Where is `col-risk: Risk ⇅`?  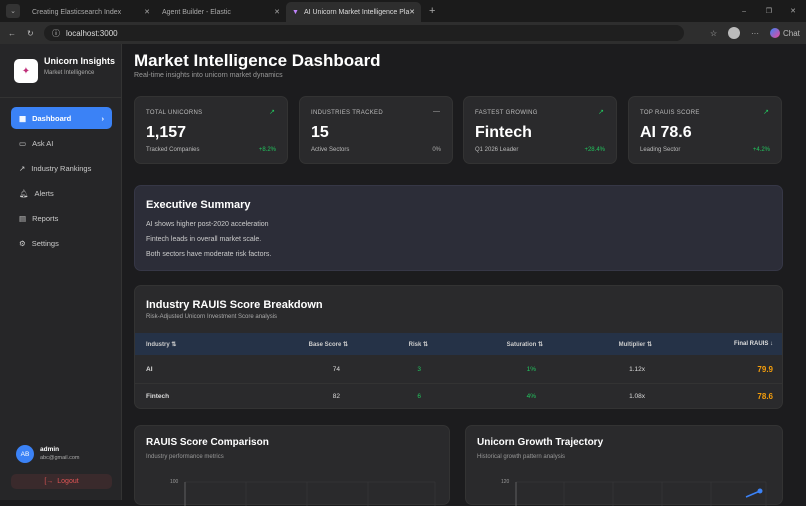 col-risk: Risk ⇅ is located at coordinates (418, 344).